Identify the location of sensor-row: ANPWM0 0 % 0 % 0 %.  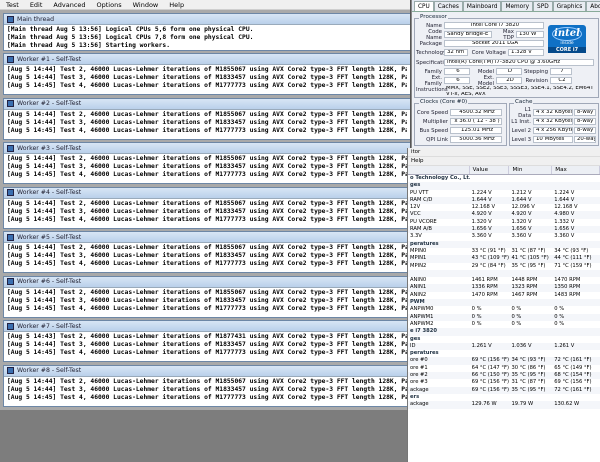
(504, 309).